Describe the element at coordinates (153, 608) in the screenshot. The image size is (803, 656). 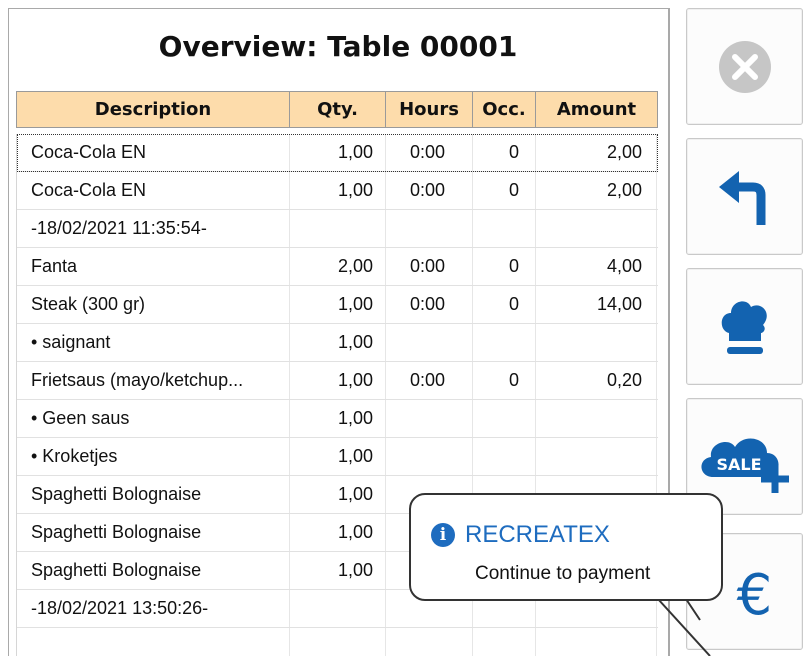
I see `cell-description: -18/02/2021 13:50:26-` at that location.